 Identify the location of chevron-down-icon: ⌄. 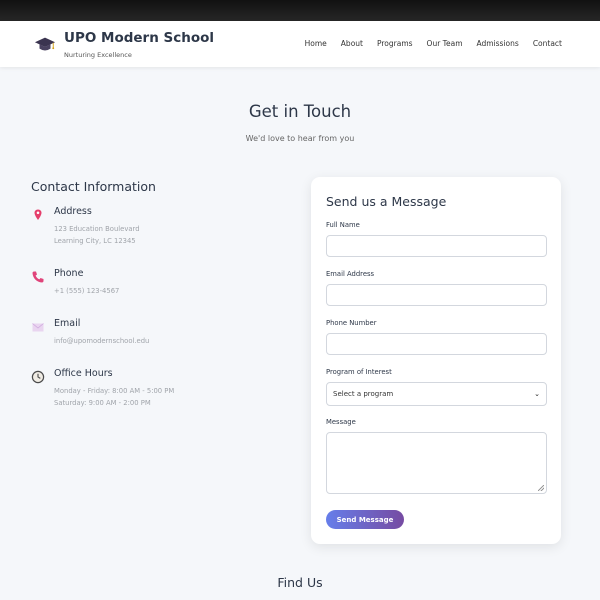
(537, 394).